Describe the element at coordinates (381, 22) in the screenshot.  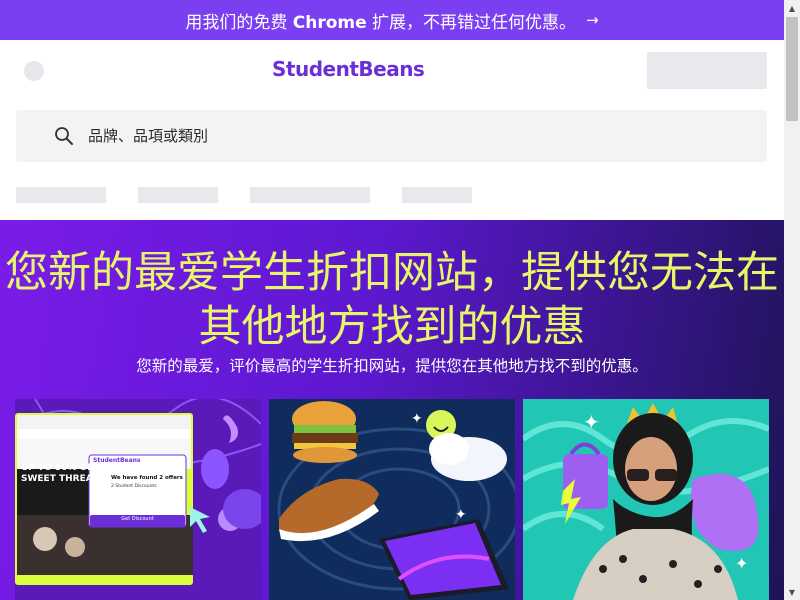
I see `promo-text: 用我们的免费 Chrome 扩展，不再错过任何优惠。` at that location.